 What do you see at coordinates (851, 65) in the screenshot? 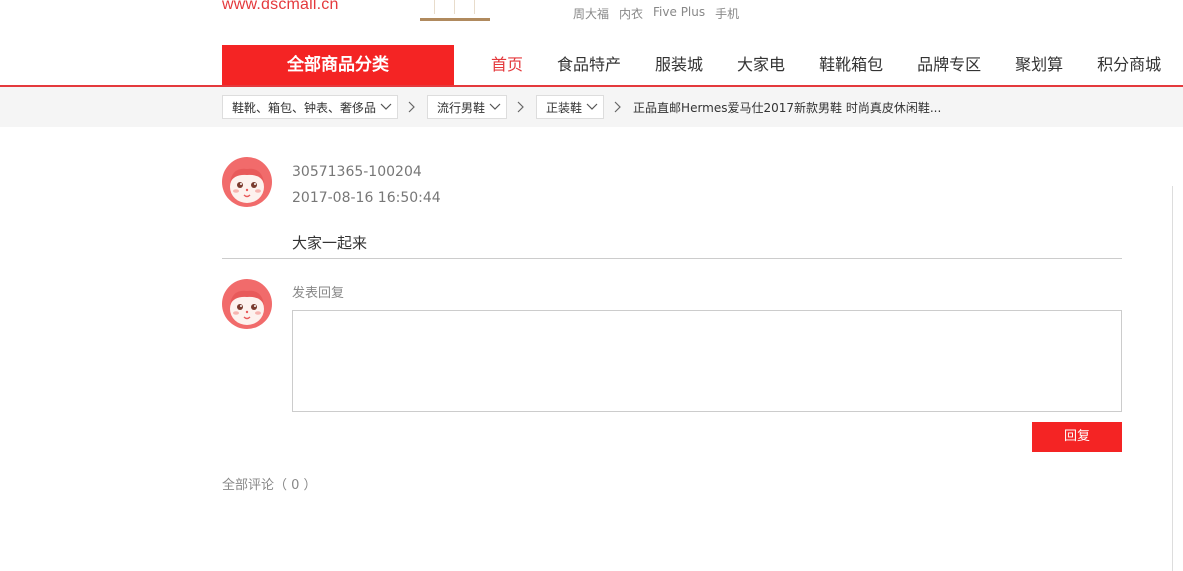
I see `nav-item-shoes-bags: 鞋靴箱包` at bounding box center [851, 65].